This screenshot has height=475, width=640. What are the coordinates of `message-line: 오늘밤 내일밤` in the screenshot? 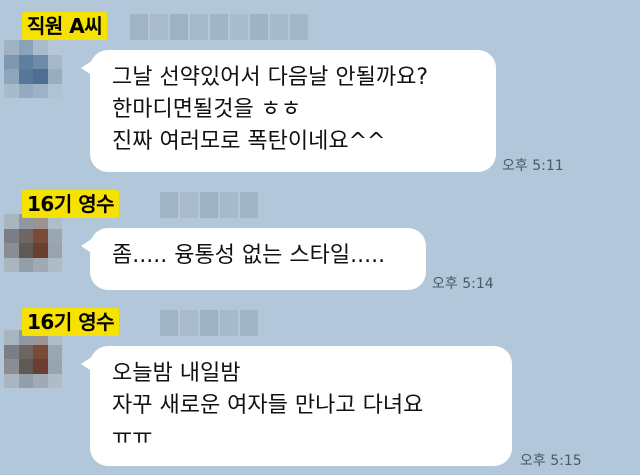 It's located at (176, 373).